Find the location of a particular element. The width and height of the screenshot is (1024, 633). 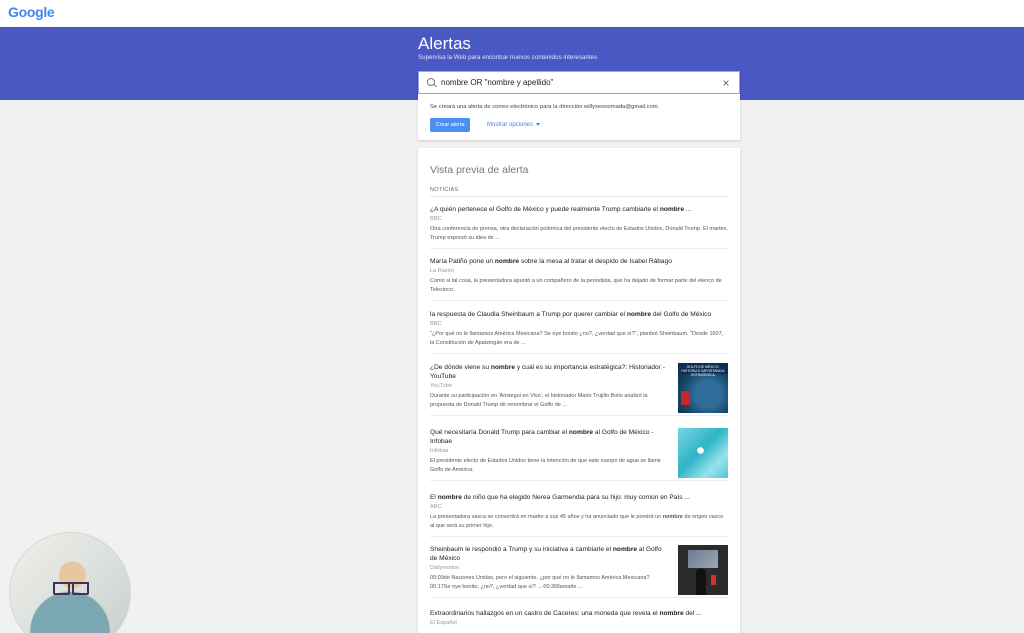

alert-query-box: × is located at coordinates (579, 82).